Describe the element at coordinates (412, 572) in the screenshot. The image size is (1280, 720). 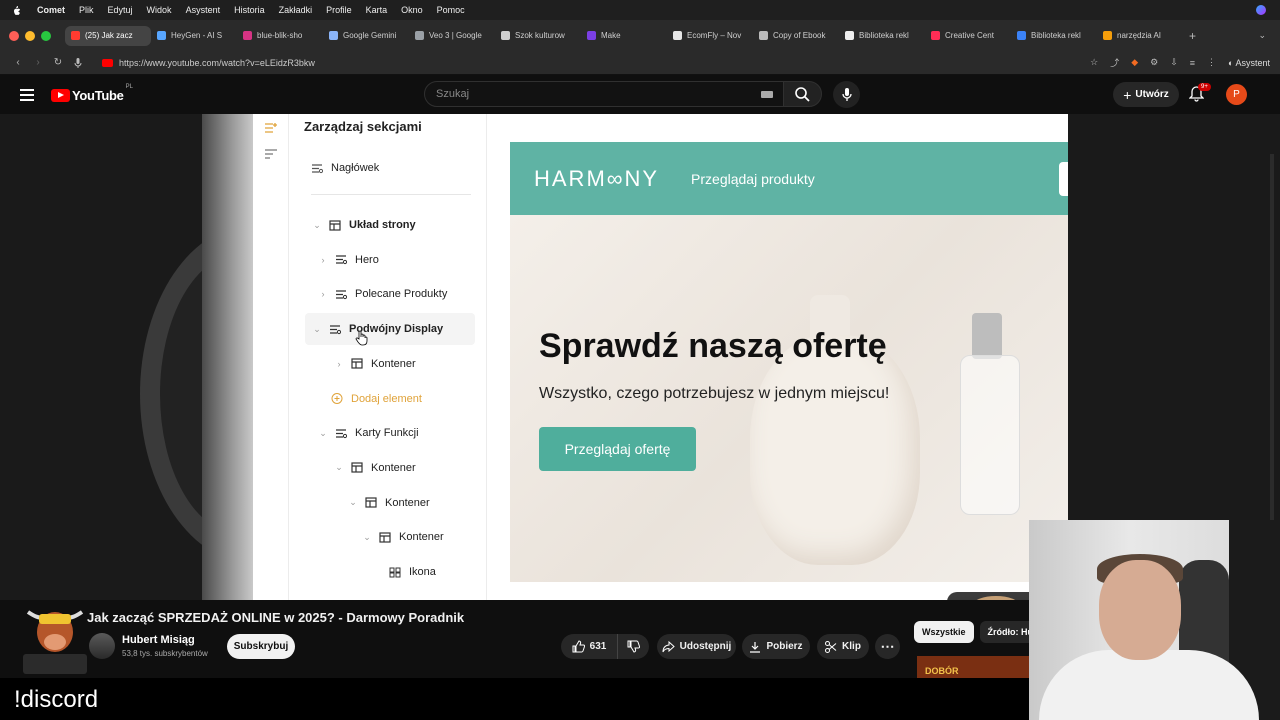
I see `tree-item: Ikona` at that location.